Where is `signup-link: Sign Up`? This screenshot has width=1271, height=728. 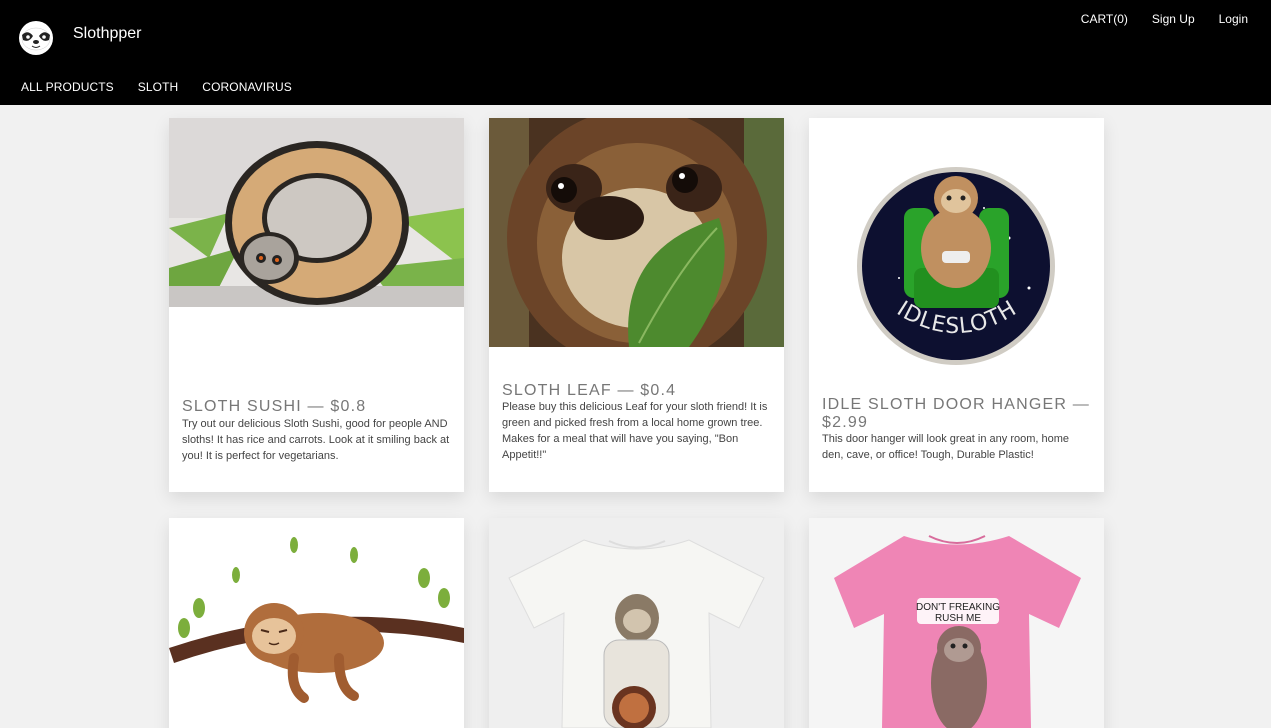 signup-link: Sign Up is located at coordinates (1173, 19).